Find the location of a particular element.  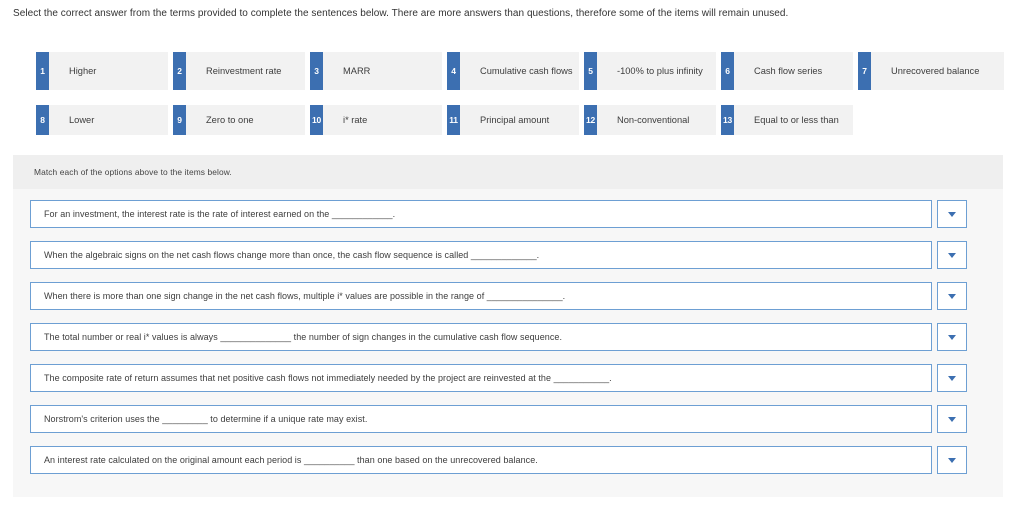

term-option-label: Cash flow series is located at coordinates (788, 71).